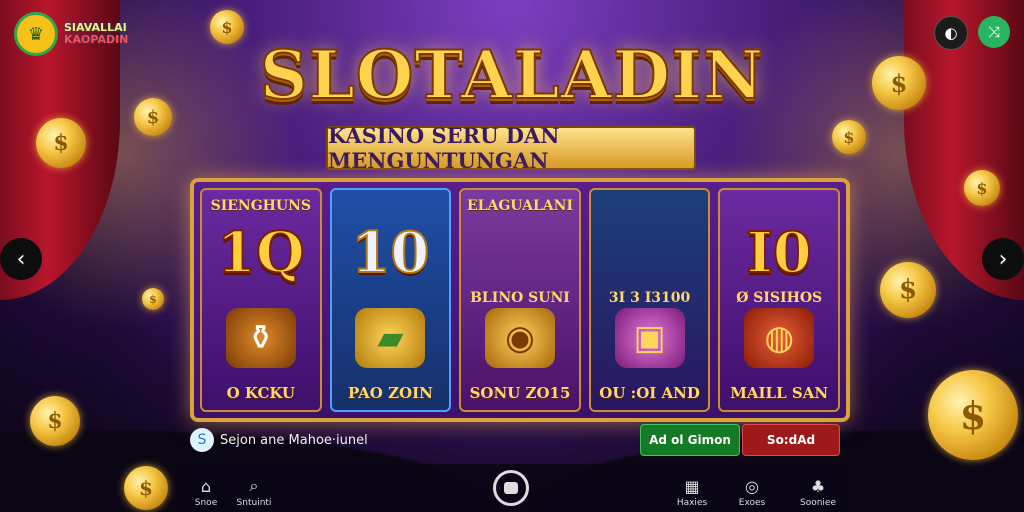 This screenshot has width=1024, height=512. What do you see at coordinates (390, 300) in the screenshot?
I see `game-card: 10 ▰ PAO ZOIN` at bounding box center [390, 300].